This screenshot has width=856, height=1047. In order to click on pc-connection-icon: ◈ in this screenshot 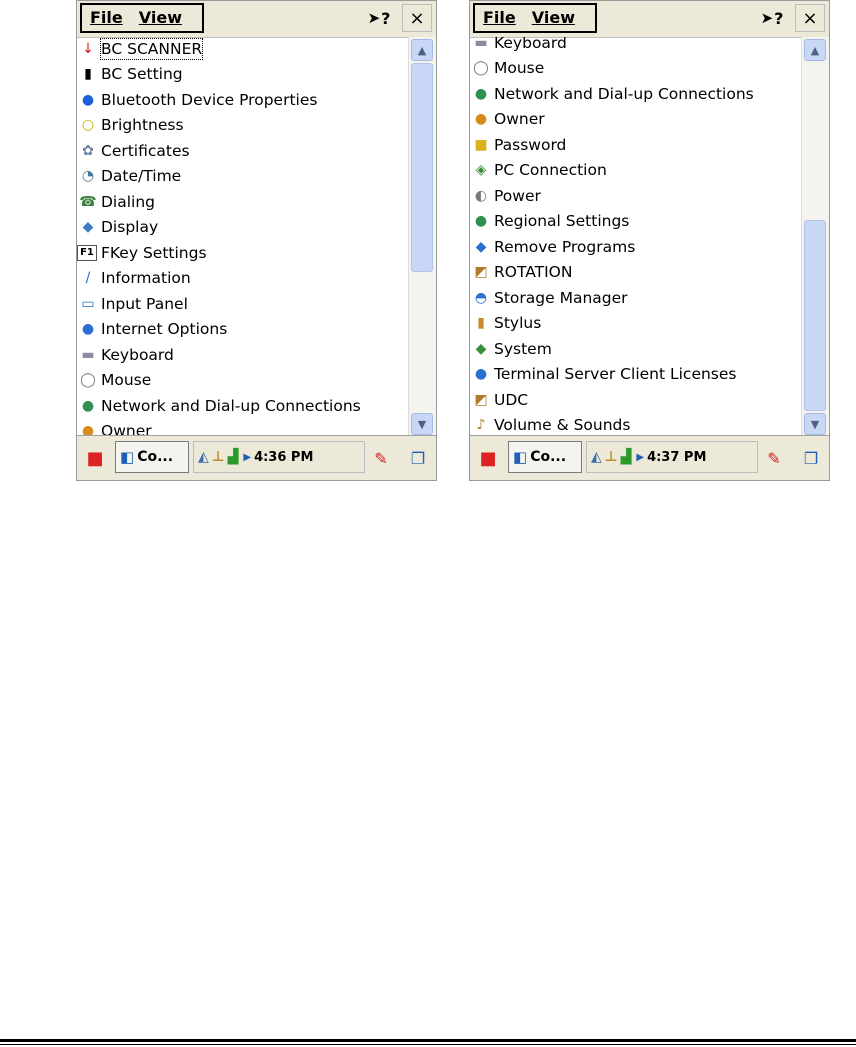, I will do `click(481, 170)`.